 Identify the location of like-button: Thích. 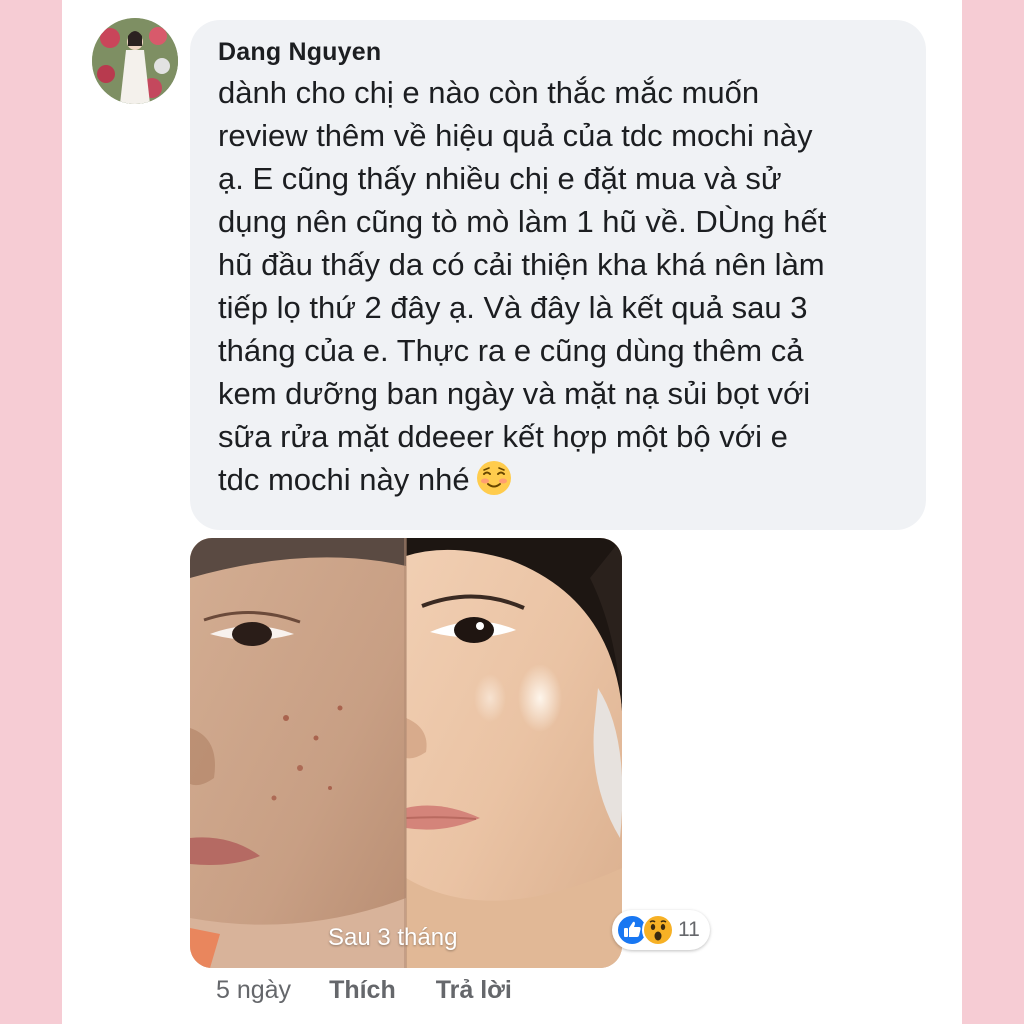
(362, 990).